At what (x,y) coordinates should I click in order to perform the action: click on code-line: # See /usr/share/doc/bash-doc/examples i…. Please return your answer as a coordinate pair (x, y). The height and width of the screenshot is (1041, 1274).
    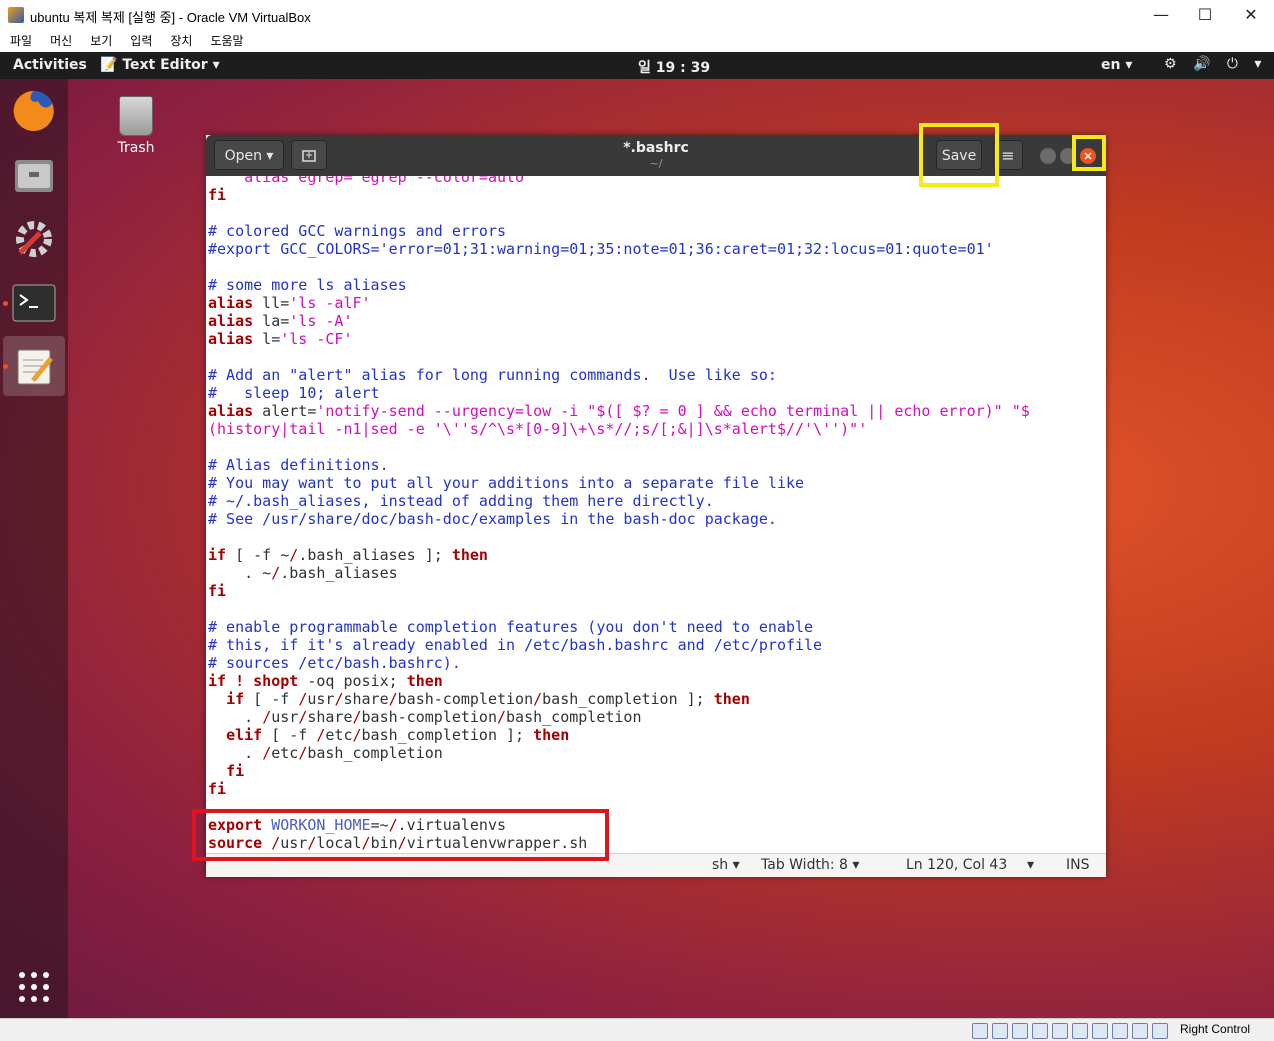
    Looking at the image, I should click on (492, 519).